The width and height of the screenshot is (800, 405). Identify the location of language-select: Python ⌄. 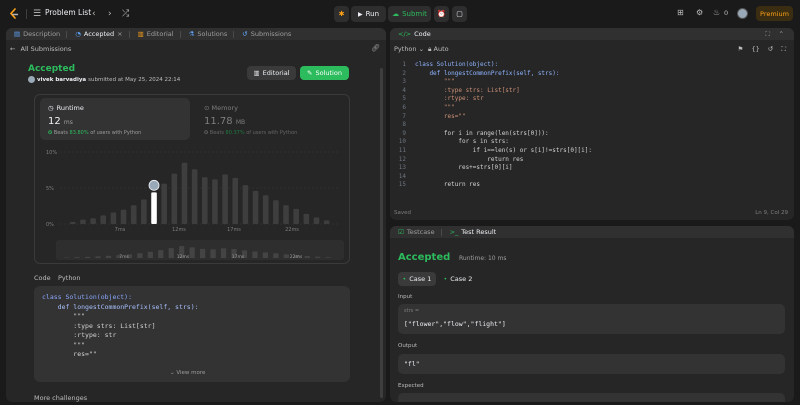
(409, 49).